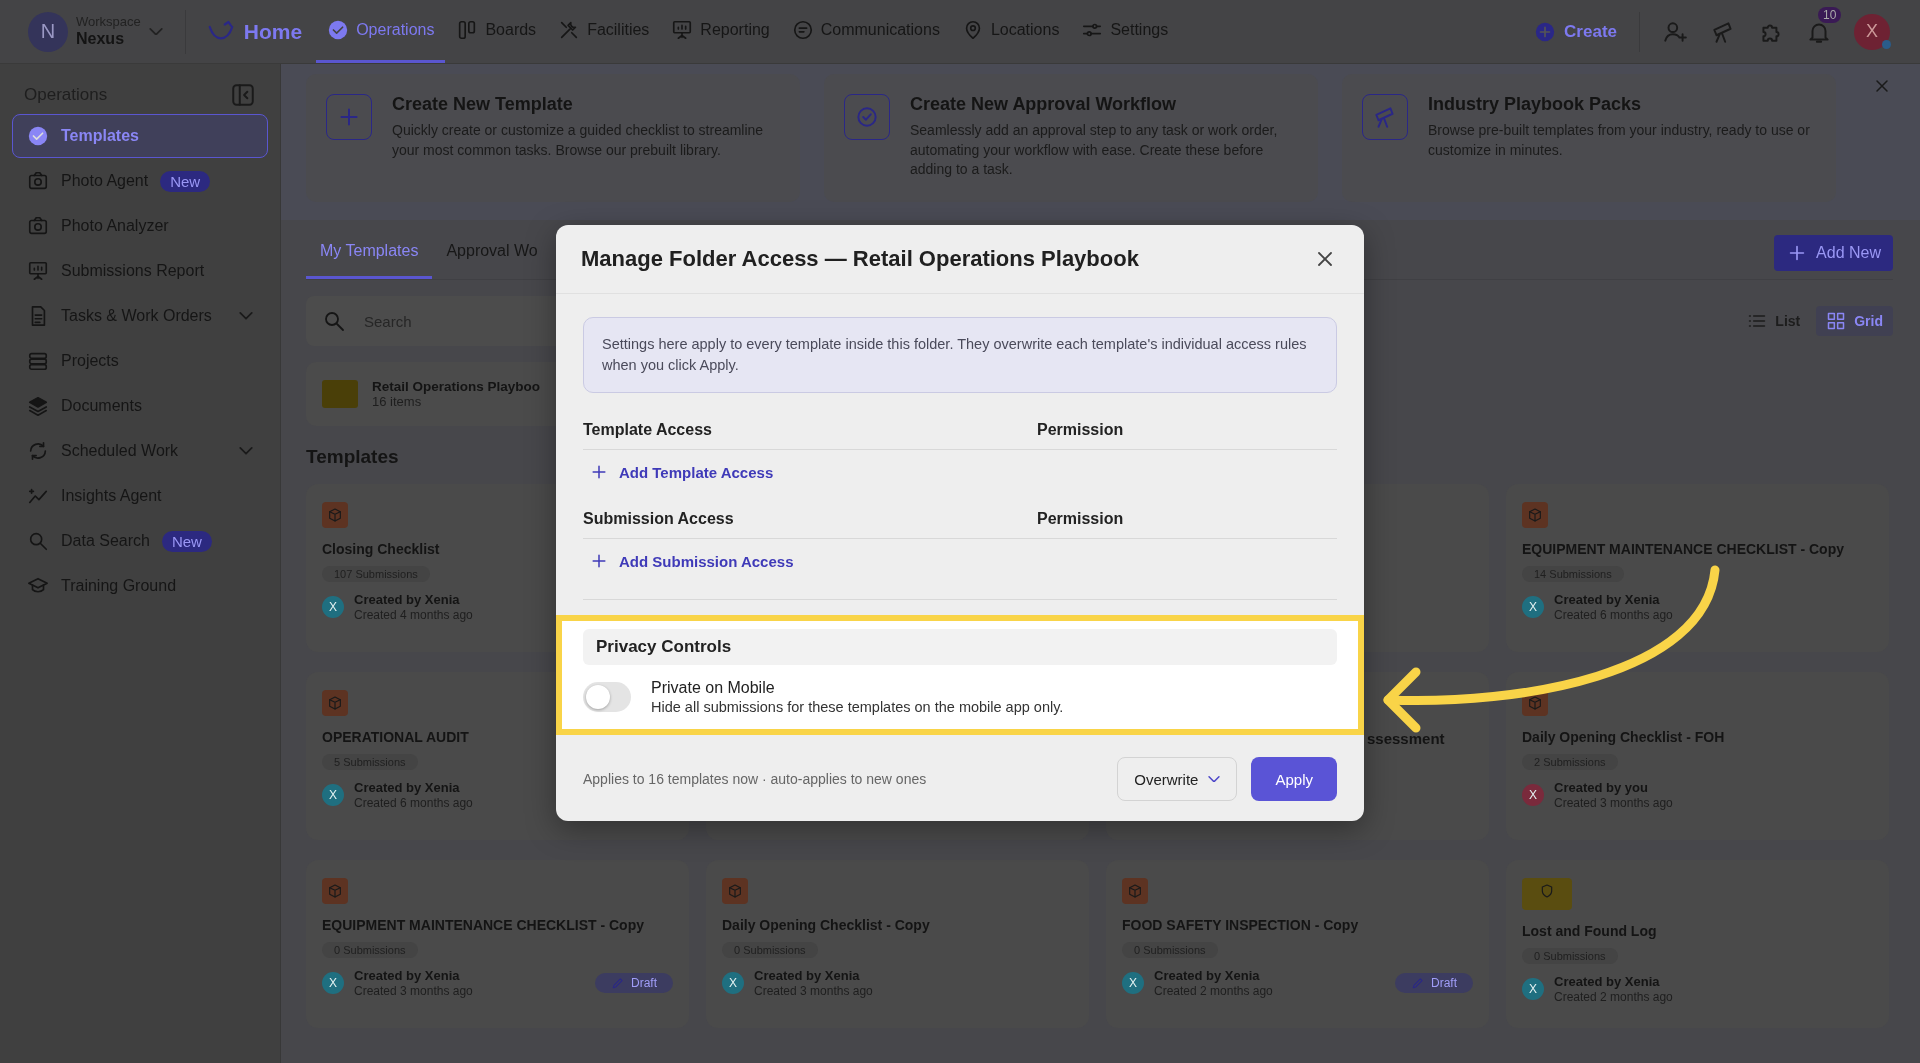 Image resolution: width=1920 pixels, height=1063 pixels. I want to click on add-access-link: Add Template Access, so click(681, 466).